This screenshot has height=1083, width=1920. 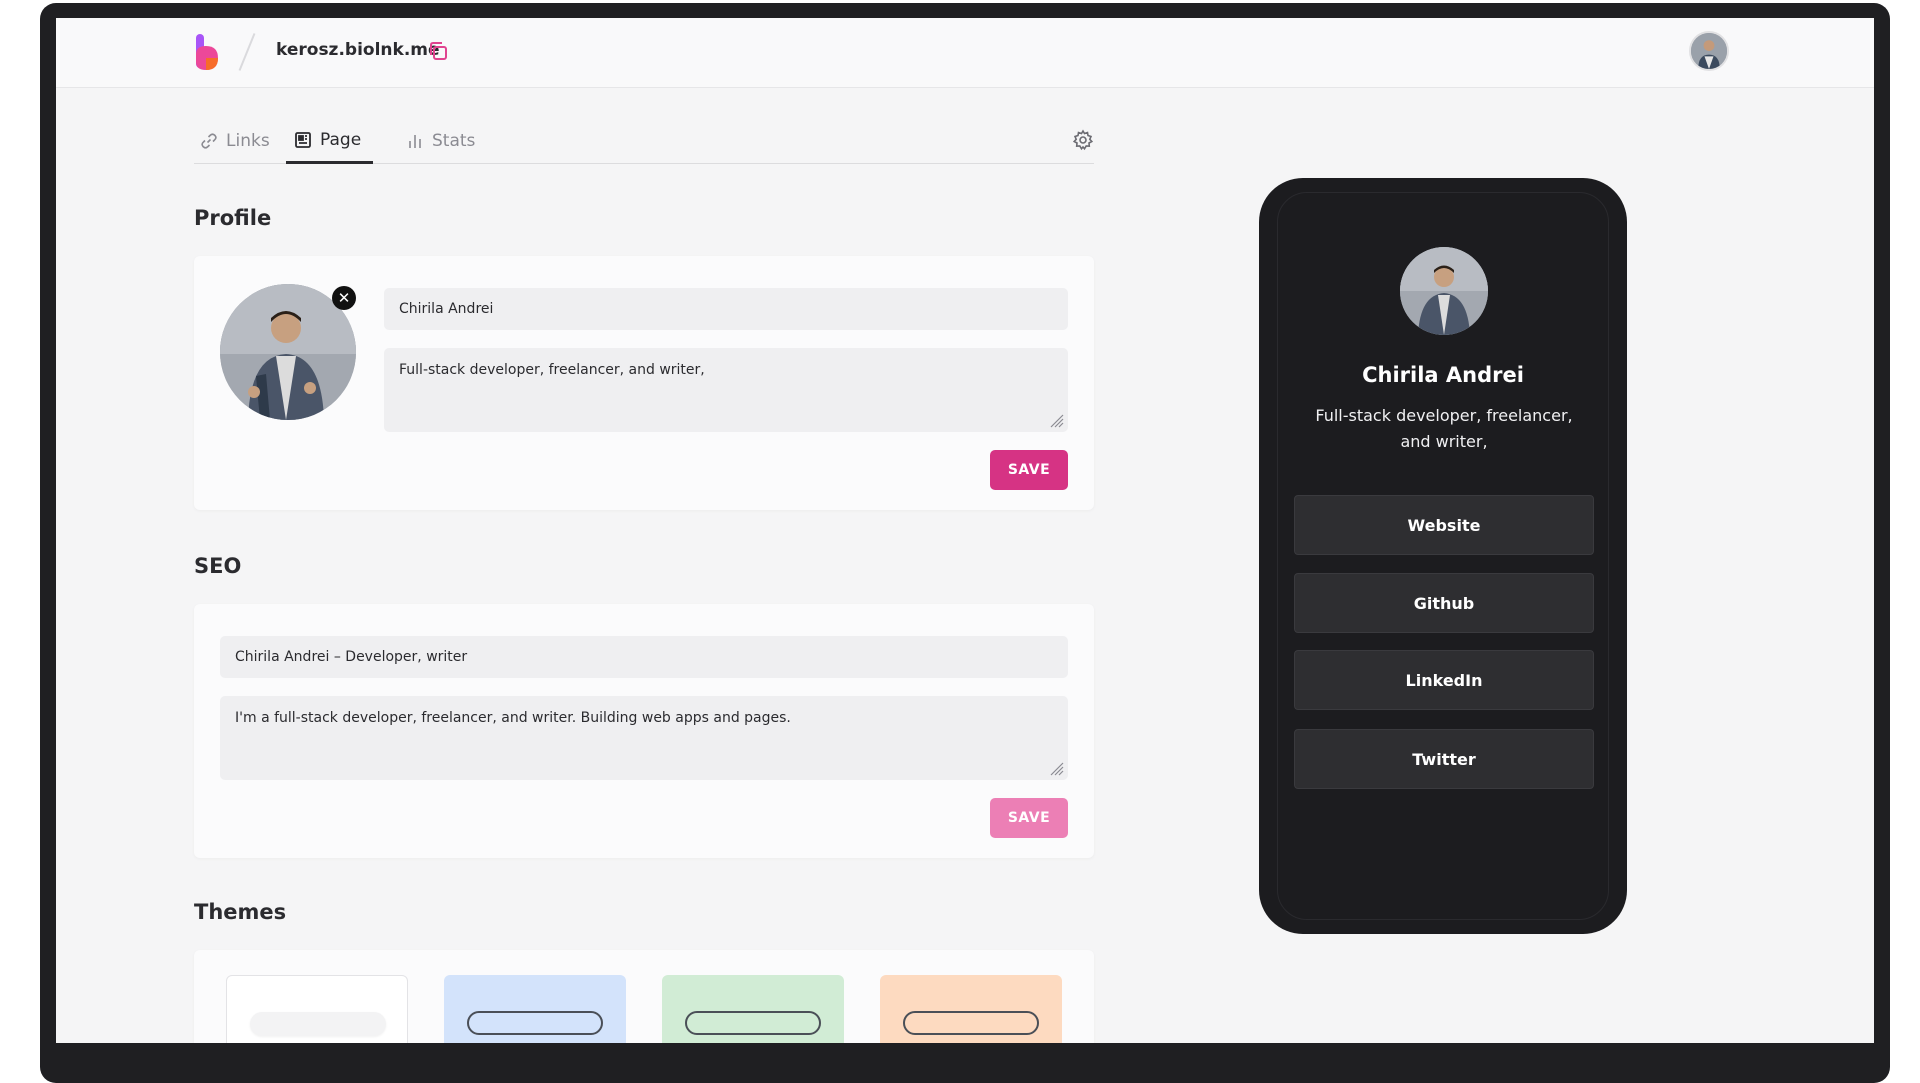 What do you see at coordinates (1444, 680) in the screenshot?
I see `preview-link-linkedin: LinkedIn` at bounding box center [1444, 680].